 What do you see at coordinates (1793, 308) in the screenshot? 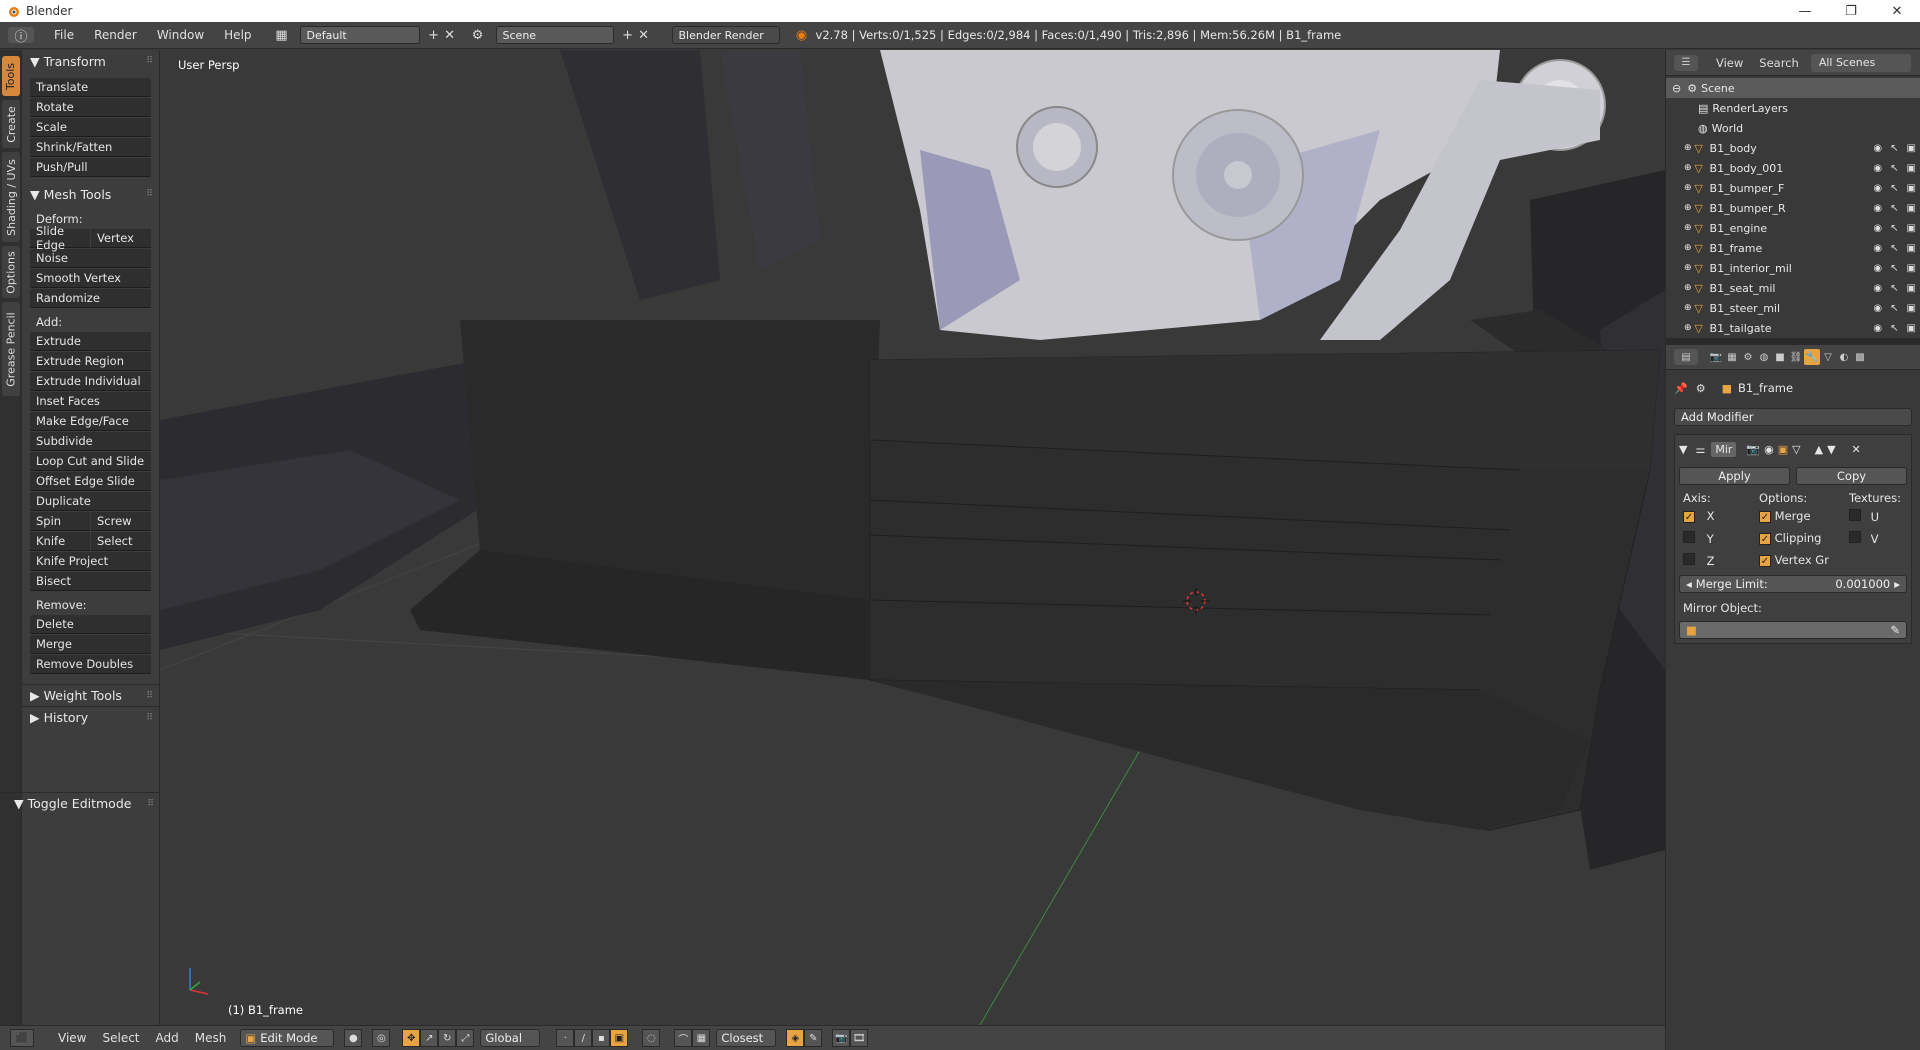
I see `outliner-object-row: ⊕ ▽ B1_steer_mil ◉ ↖ ▣` at bounding box center [1793, 308].